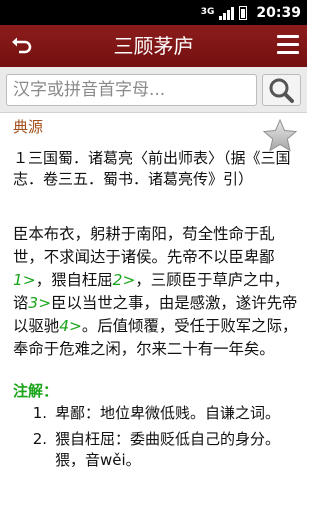 The image size is (320, 512). I want to click on article-segment: 臣本布衣，躬耕于南阳，苟全性命于乱世，不求闻达于诸侯。先帝不以臣卑鄙, so click(144, 245).